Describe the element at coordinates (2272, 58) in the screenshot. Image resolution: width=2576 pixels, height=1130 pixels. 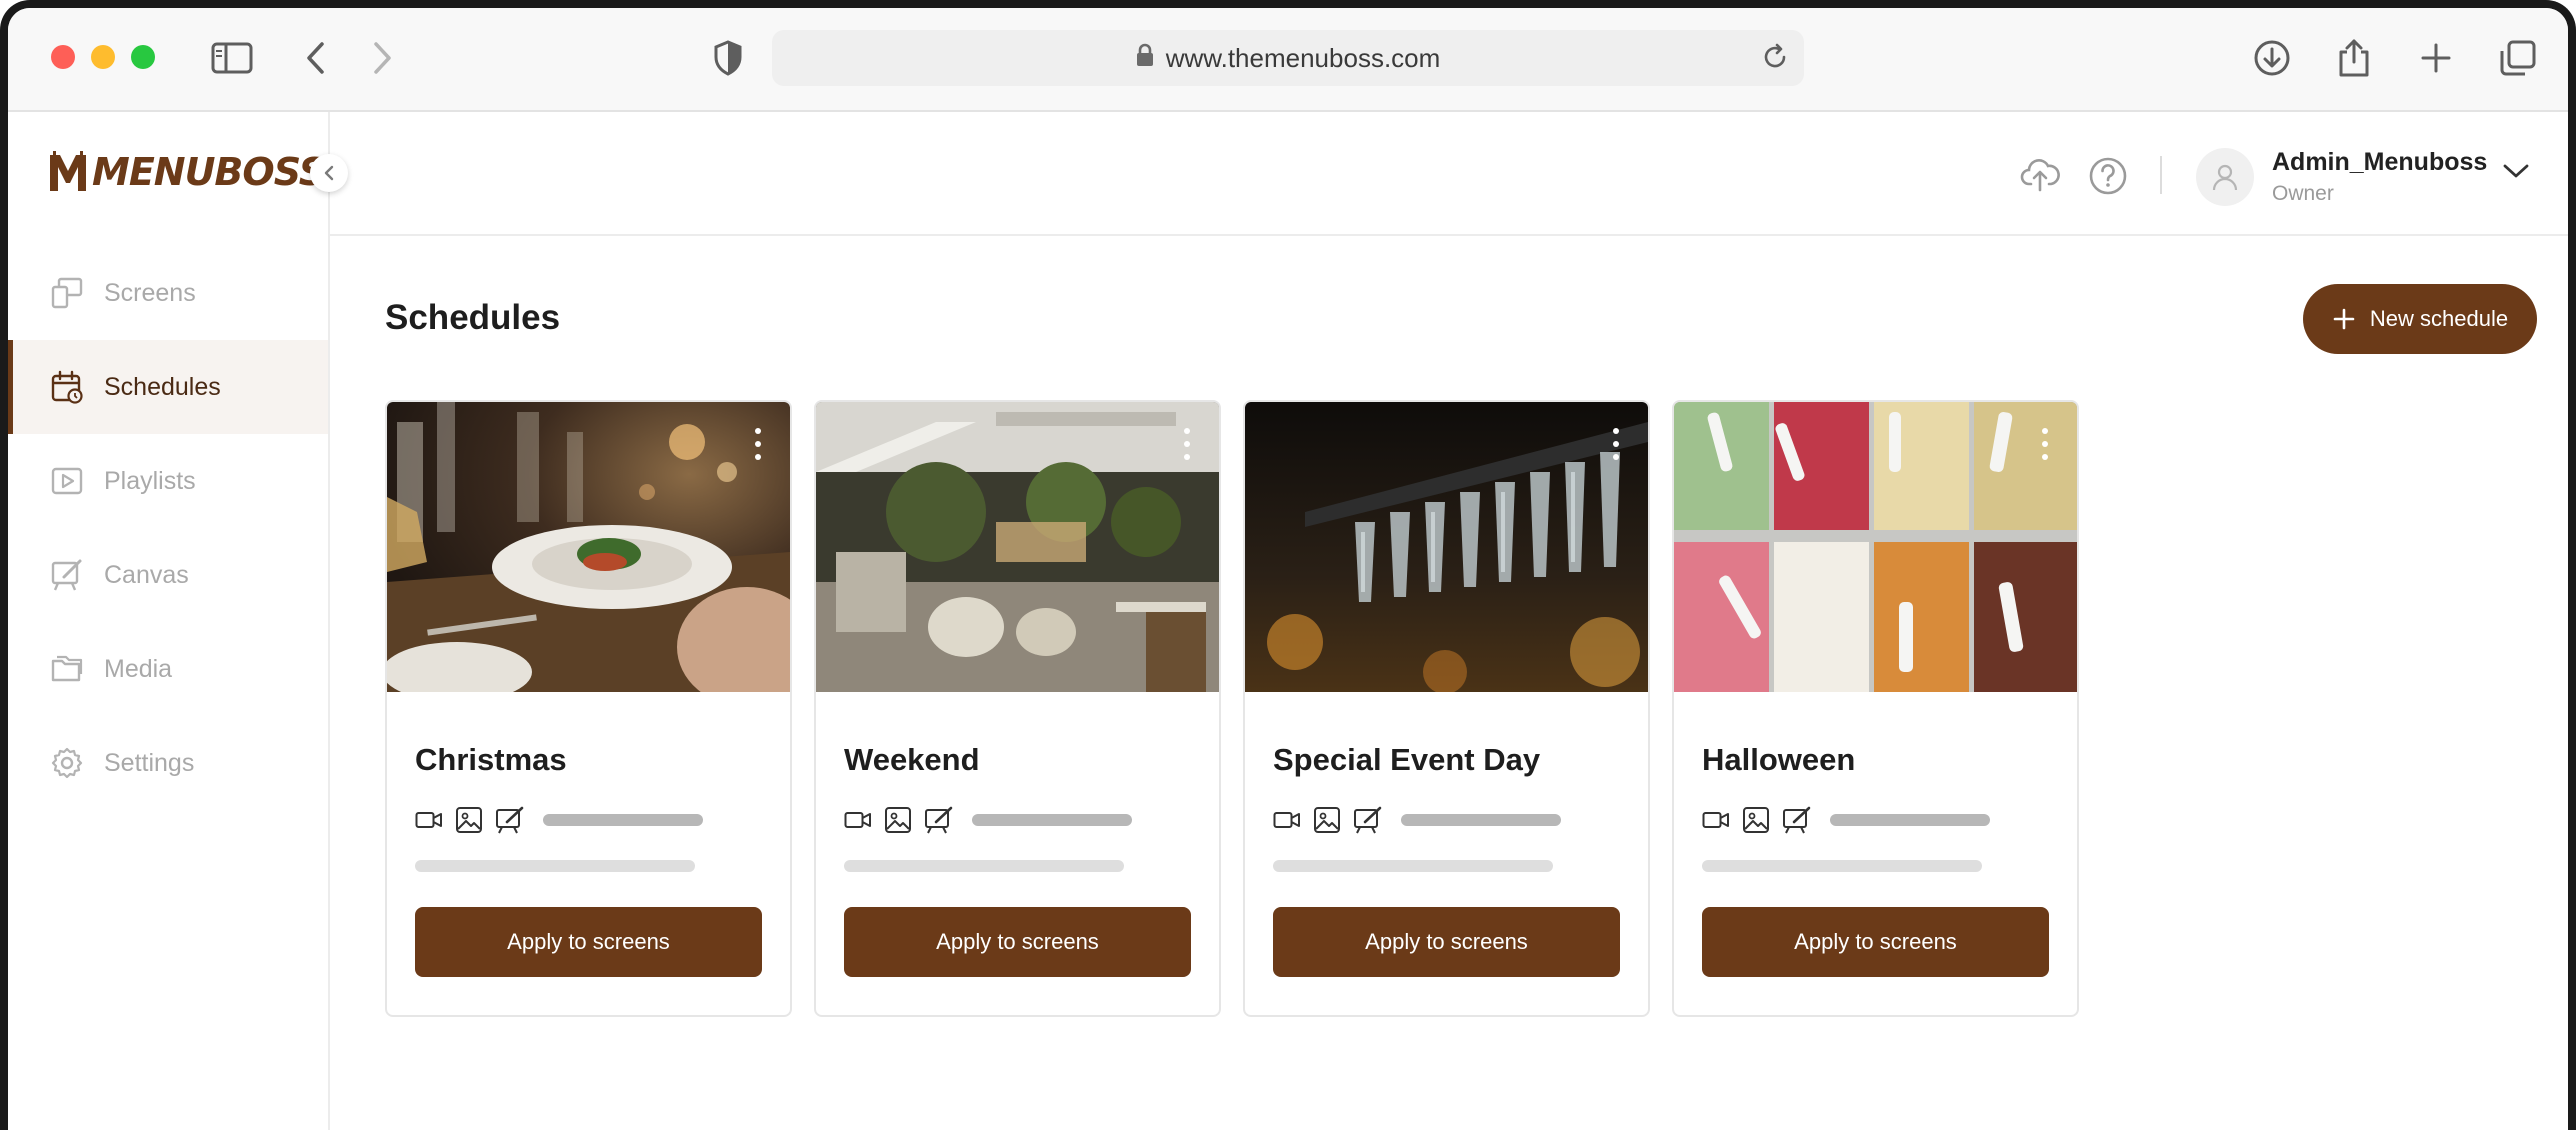
I see `downloads-icon` at that location.